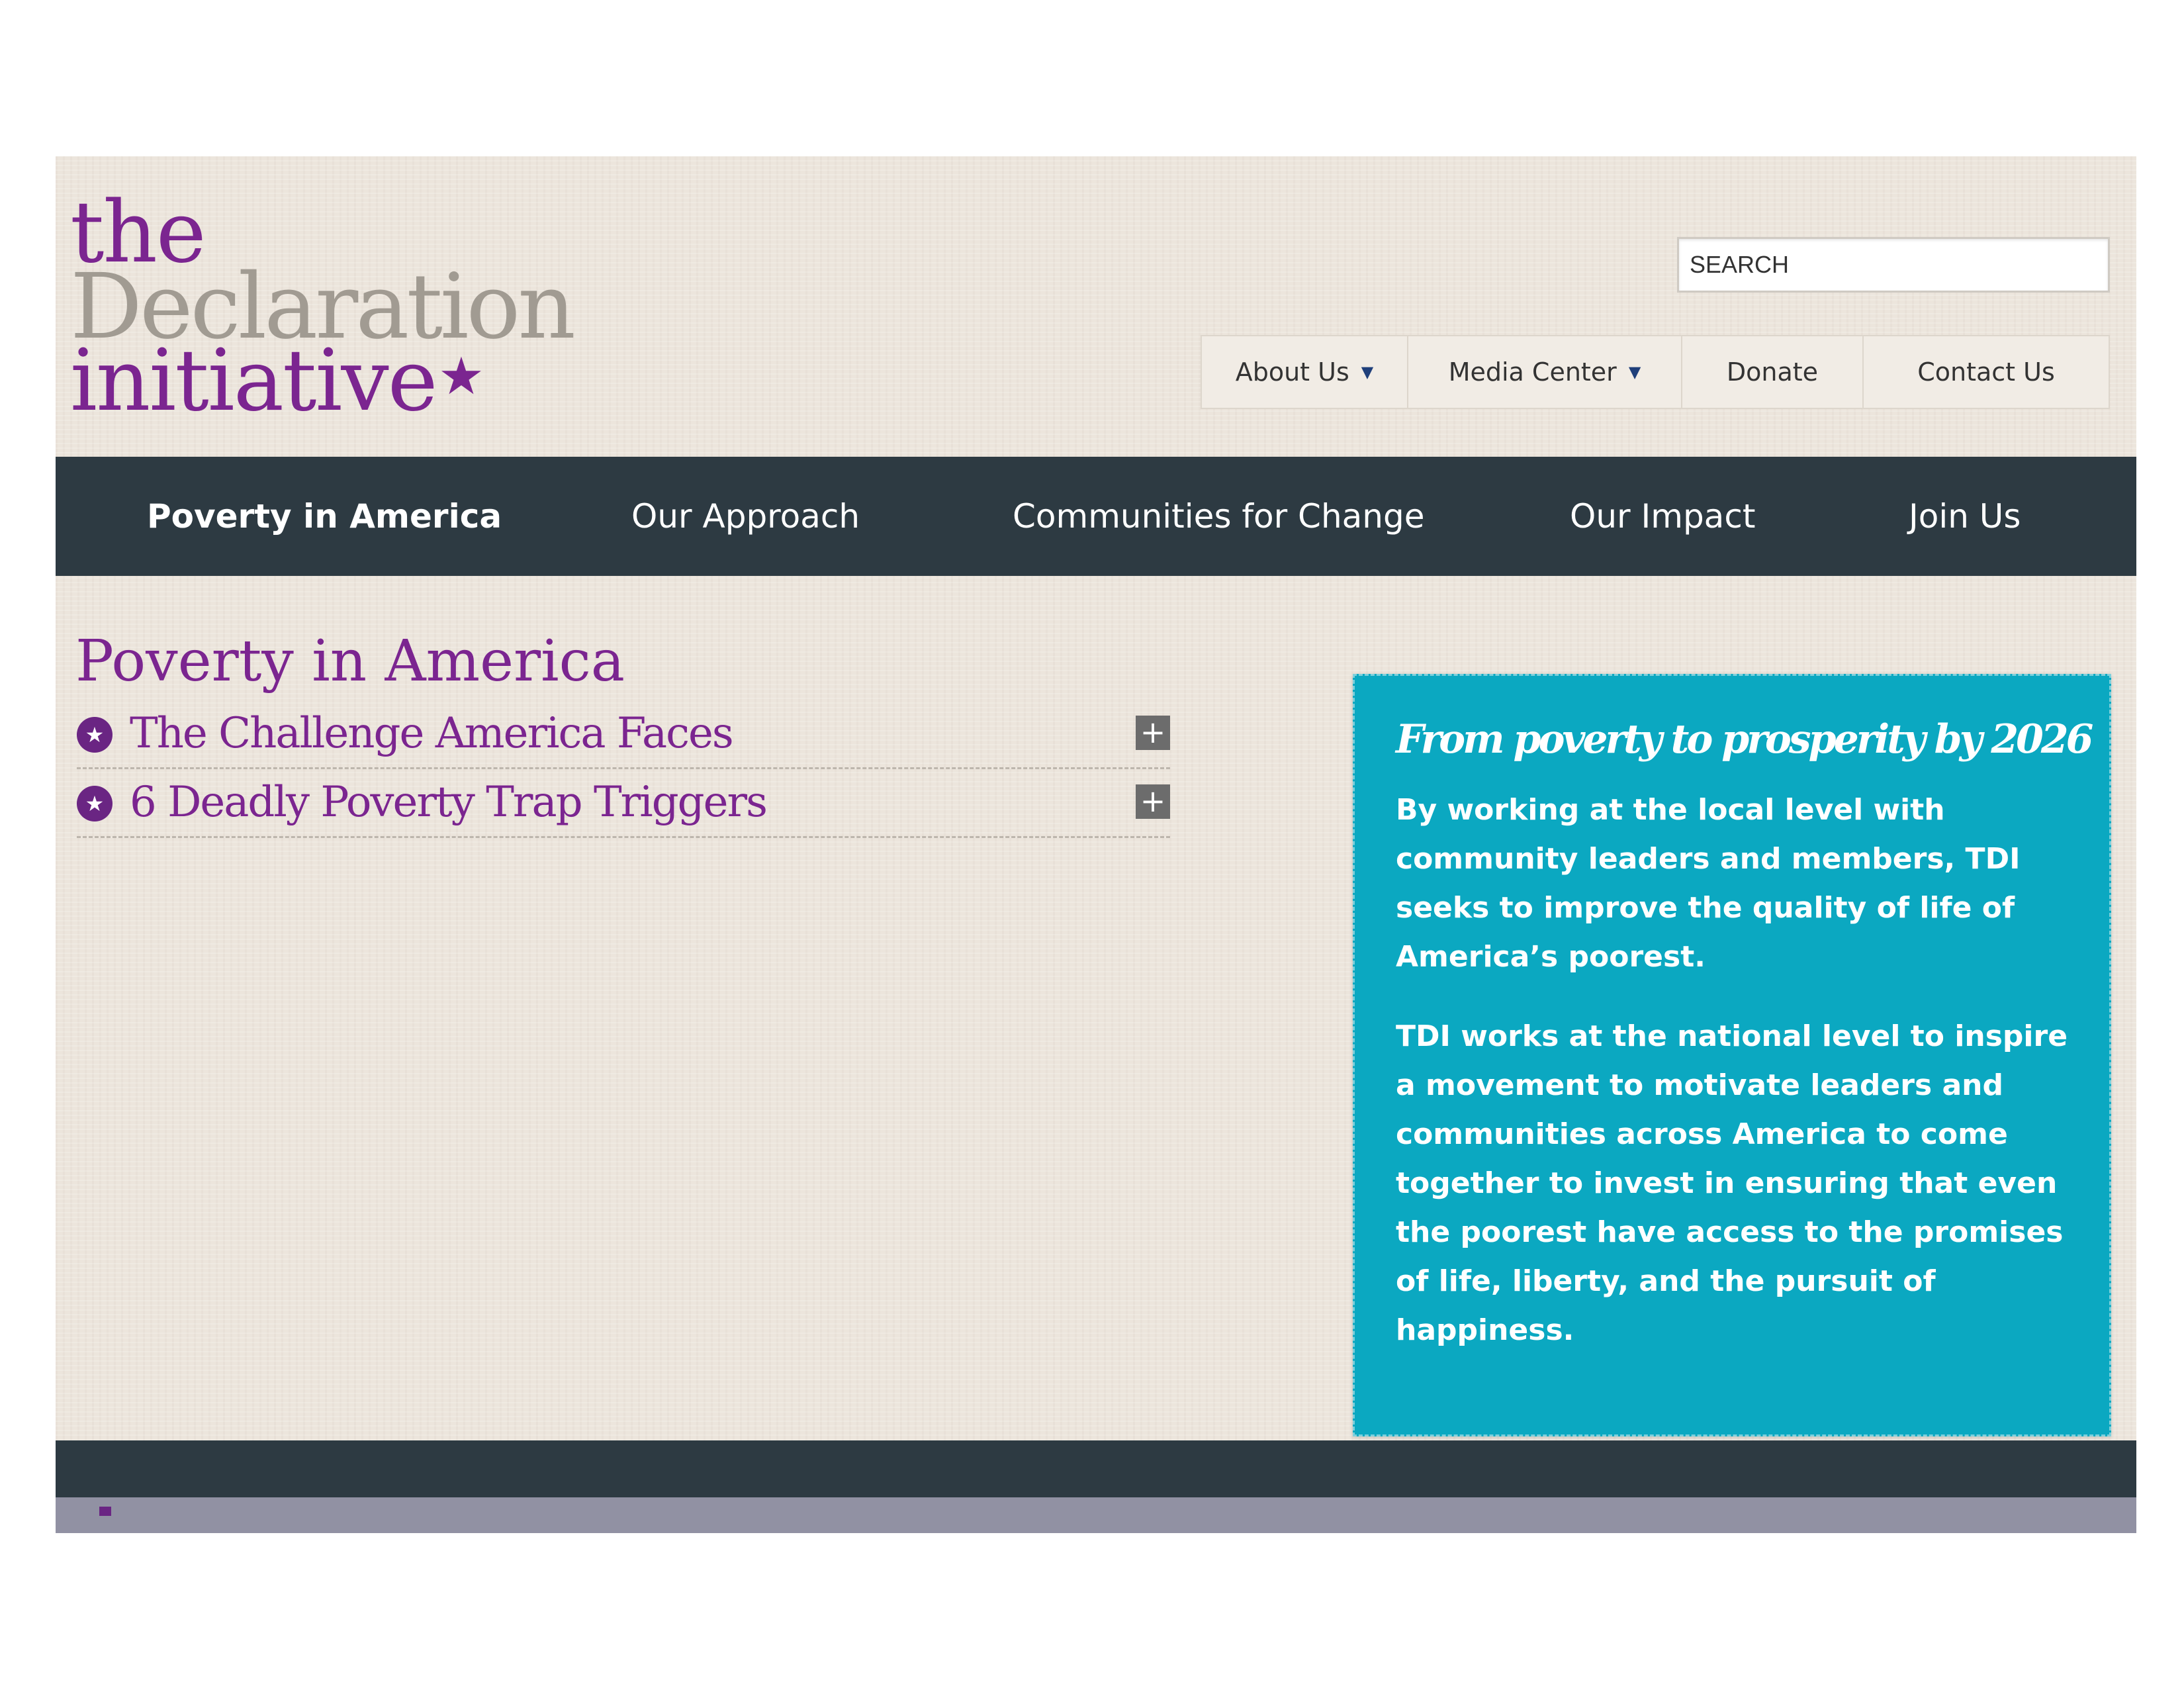 Image resolution: width=2184 pixels, height=1688 pixels. I want to click on nav-poverty-in-america: Poverty in America, so click(324, 516).